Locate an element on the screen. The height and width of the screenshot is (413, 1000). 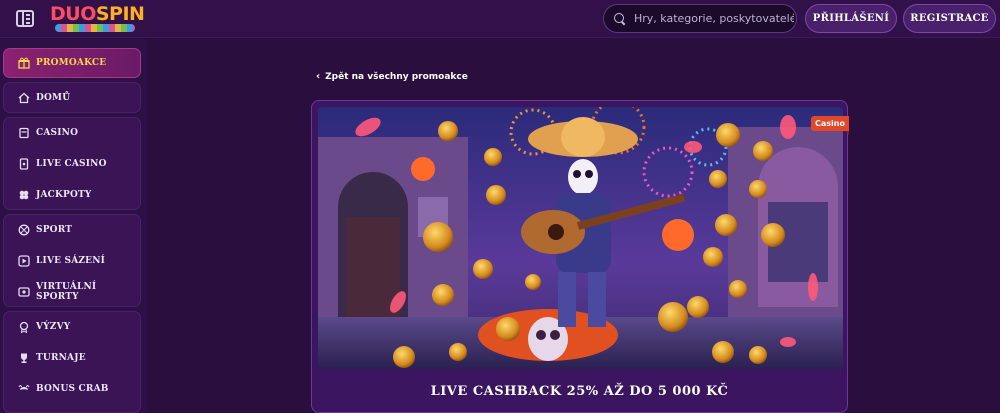
search-bar is located at coordinates (700, 18).